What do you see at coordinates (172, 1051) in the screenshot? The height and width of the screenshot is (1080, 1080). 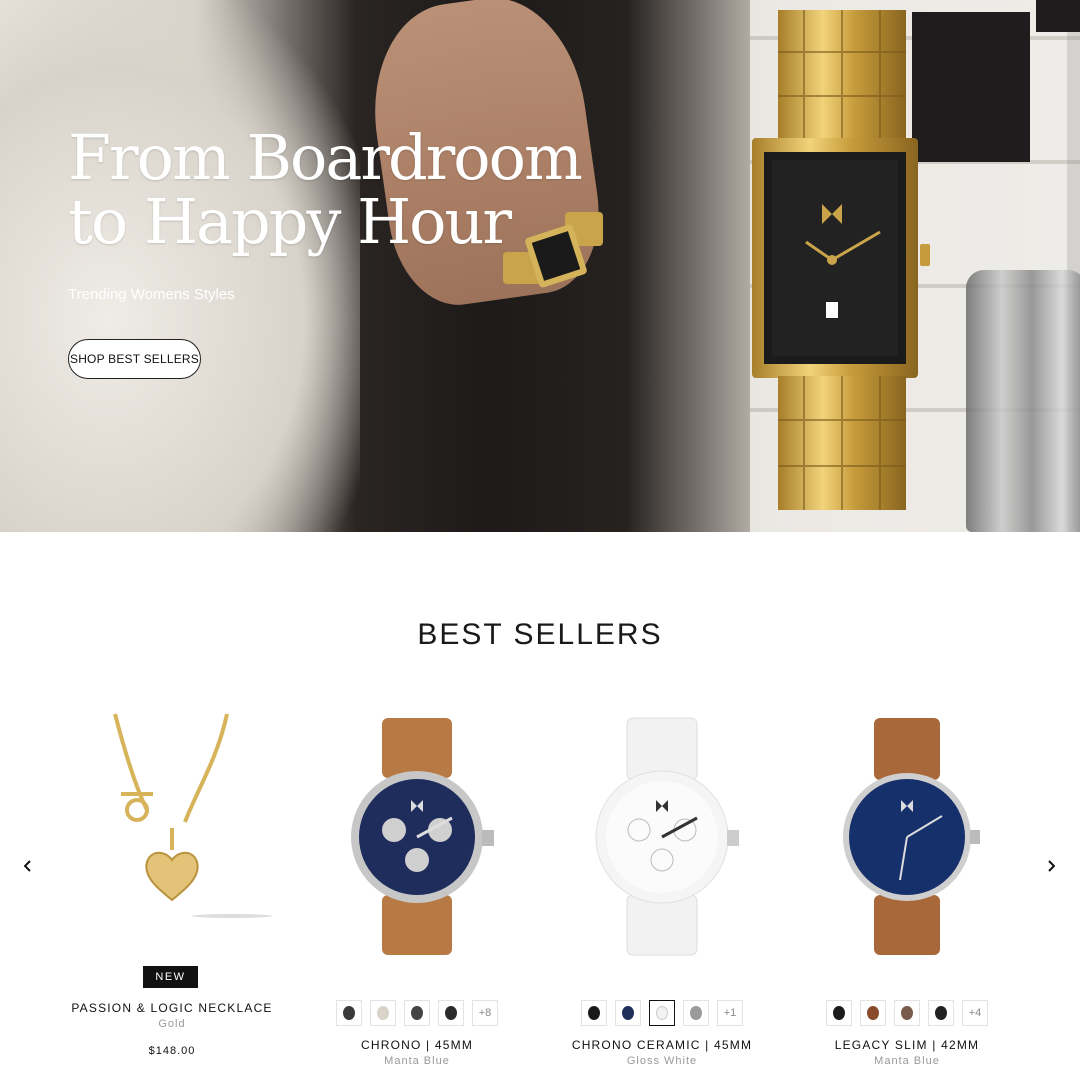 I see `product-price: $148.00` at bounding box center [172, 1051].